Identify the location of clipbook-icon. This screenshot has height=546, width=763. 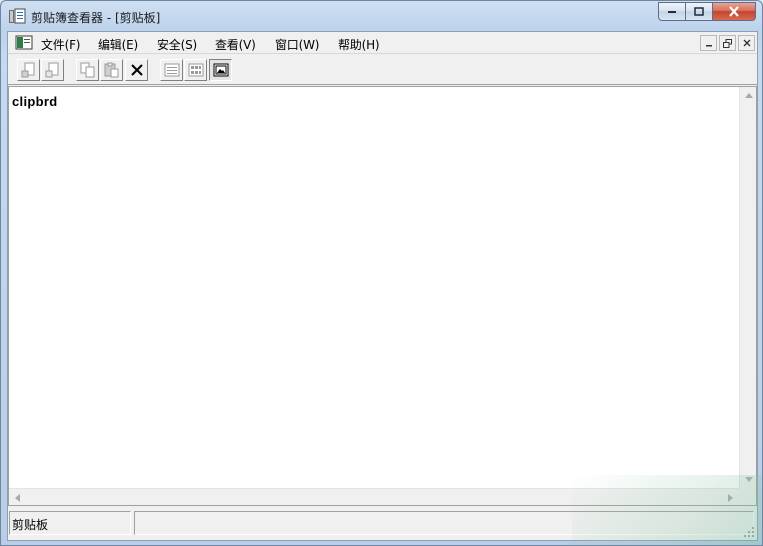
(17, 16).